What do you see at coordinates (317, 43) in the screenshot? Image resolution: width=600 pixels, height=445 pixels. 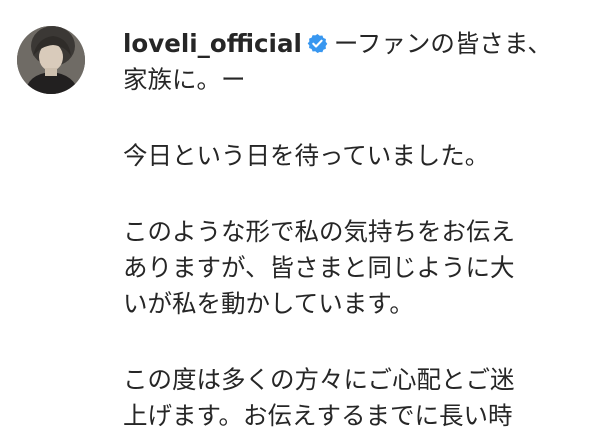 I see `verified-badge-icon` at bounding box center [317, 43].